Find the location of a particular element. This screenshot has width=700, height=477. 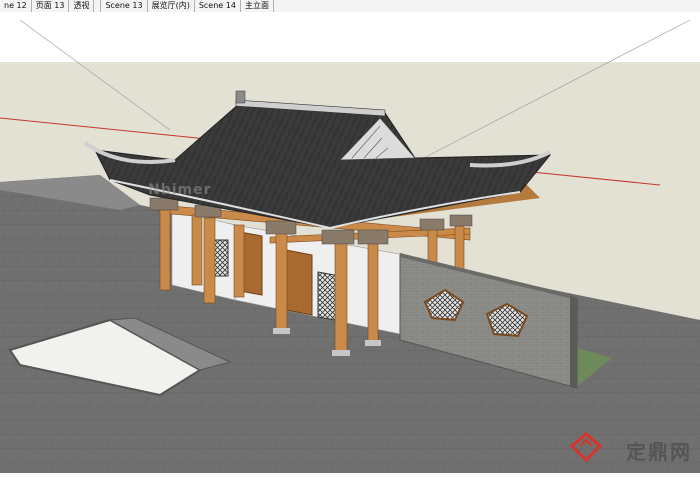

watermark-text: Nbimer is located at coordinates (180, 190).